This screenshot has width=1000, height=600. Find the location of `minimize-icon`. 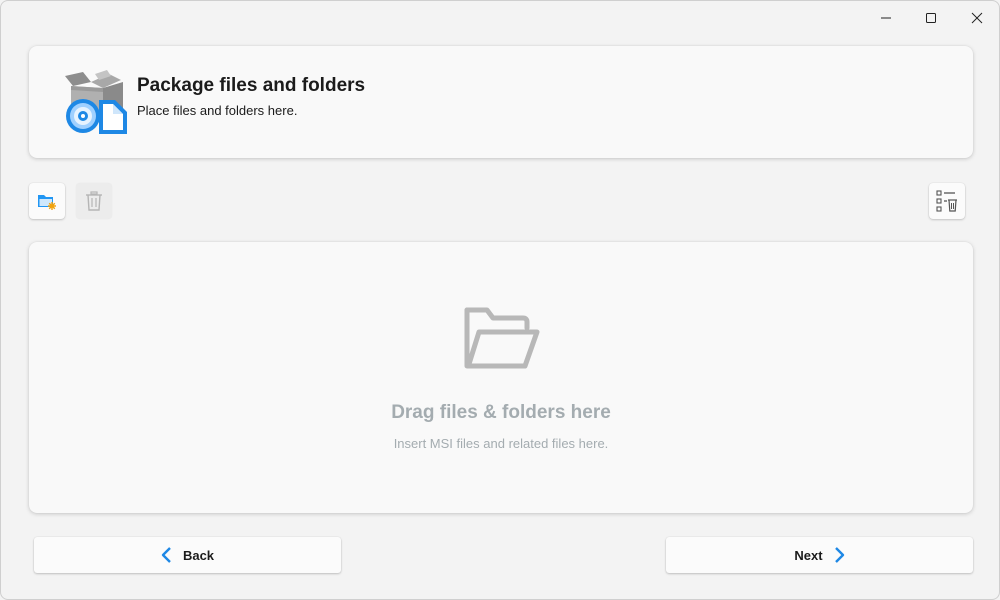

minimize-icon is located at coordinates (886, 18).